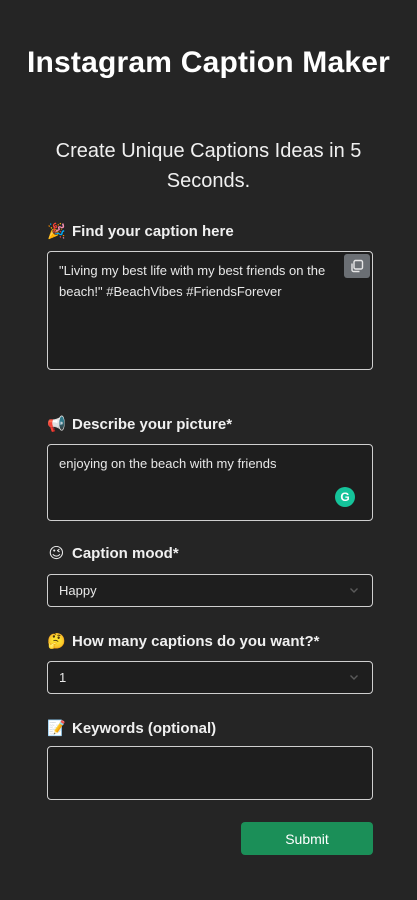 The width and height of the screenshot is (417, 900). Describe the element at coordinates (210, 482) in the screenshot. I see `describe-picture-textarea: enjoying on the beach with my friends G` at that location.